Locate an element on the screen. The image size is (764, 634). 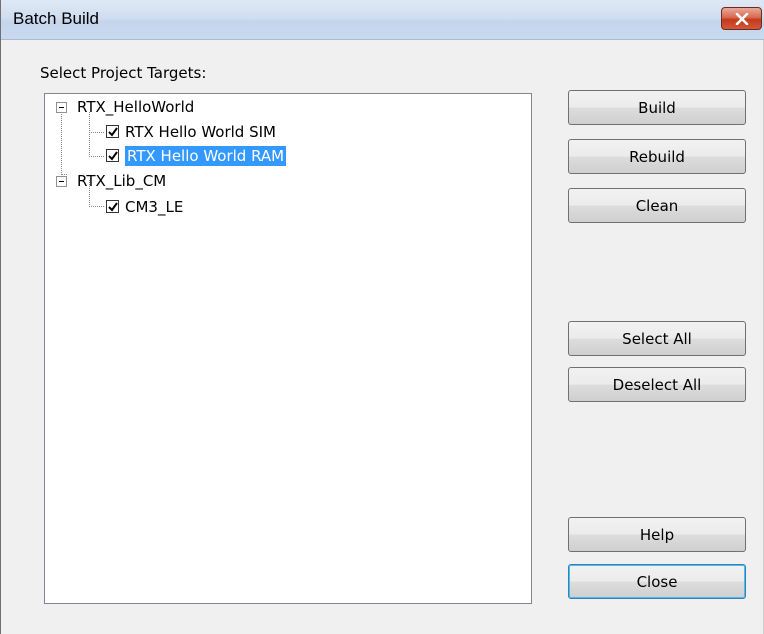
window-title: Batch Build is located at coordinates (56, 18).